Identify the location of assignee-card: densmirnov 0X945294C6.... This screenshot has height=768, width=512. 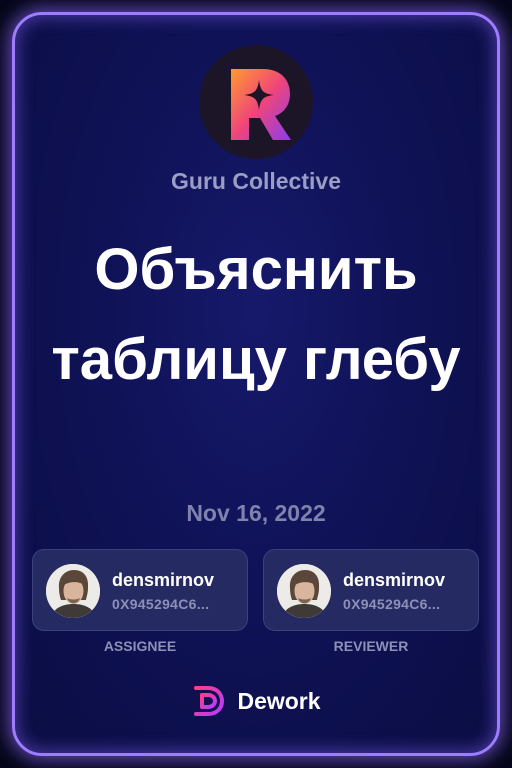
(140, 590).